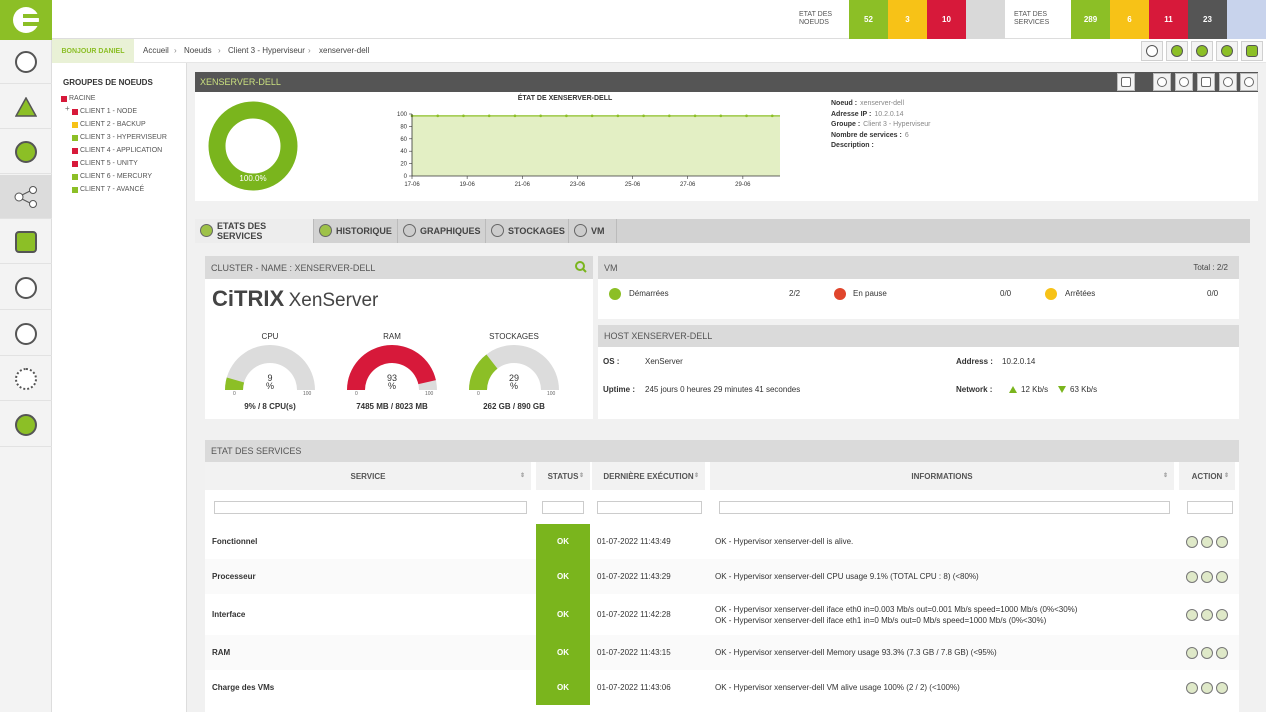 The width and height of the screenshot is (1266, 712). I want to click on service-filter-input, so click(370, 507).